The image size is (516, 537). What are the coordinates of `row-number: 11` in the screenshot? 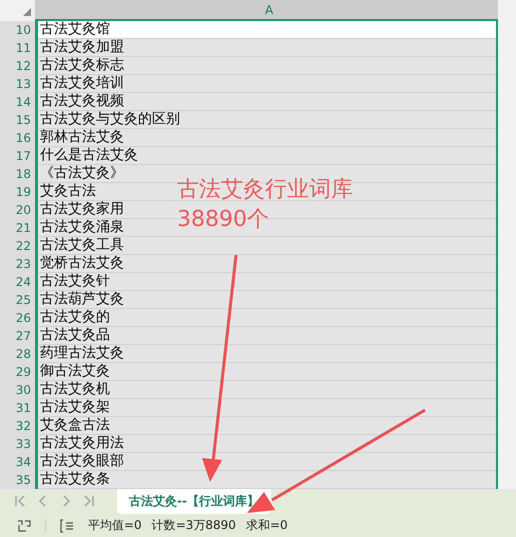 It's located at (17, 48).